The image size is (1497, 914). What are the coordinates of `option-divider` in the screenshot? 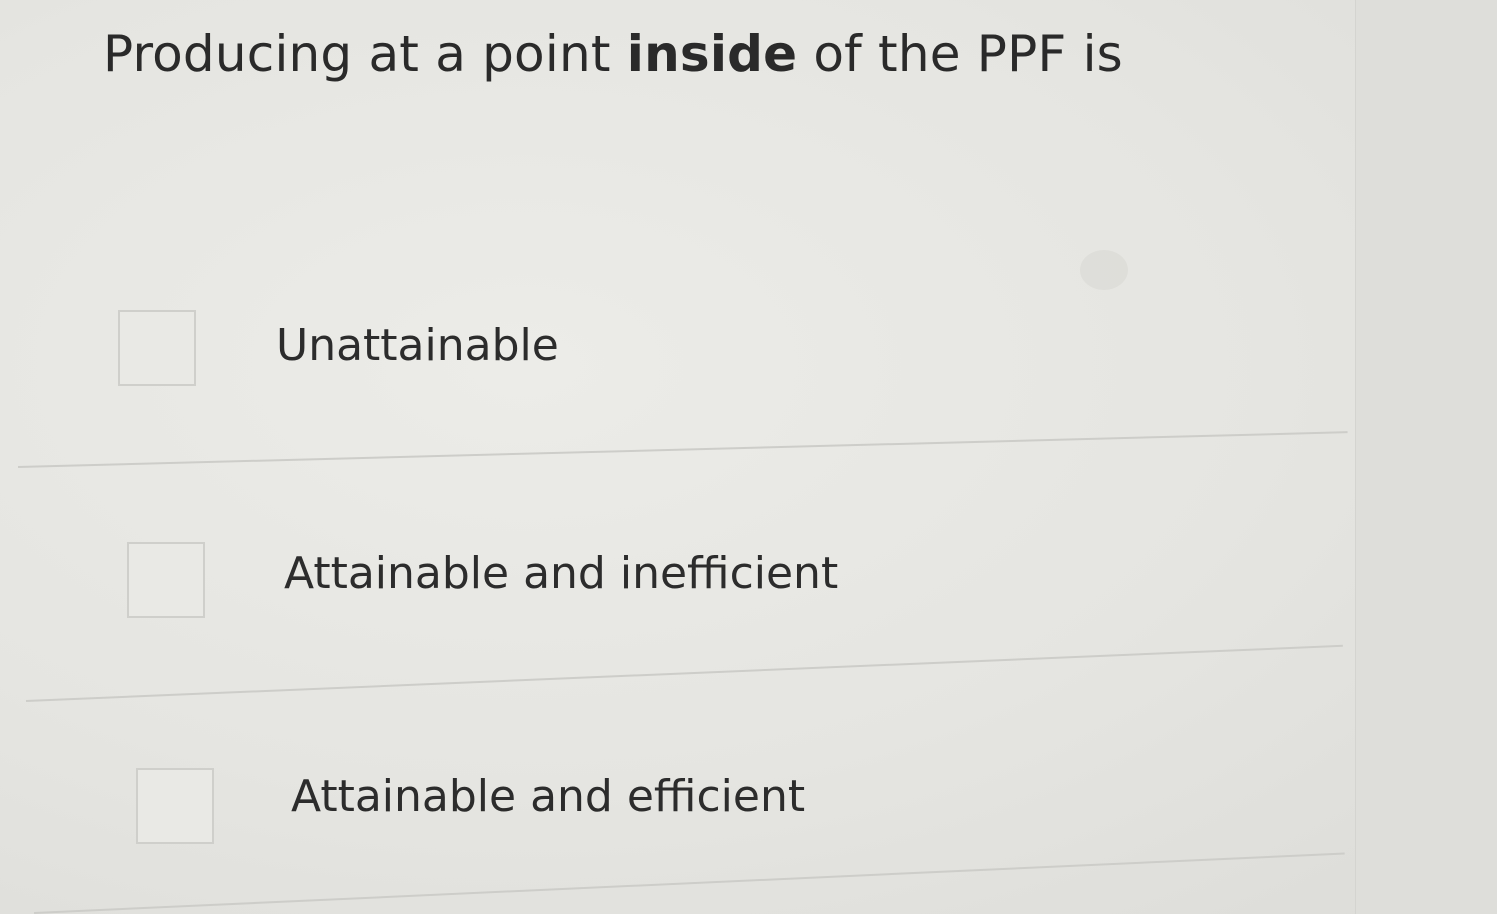 It's located at (682, 449).